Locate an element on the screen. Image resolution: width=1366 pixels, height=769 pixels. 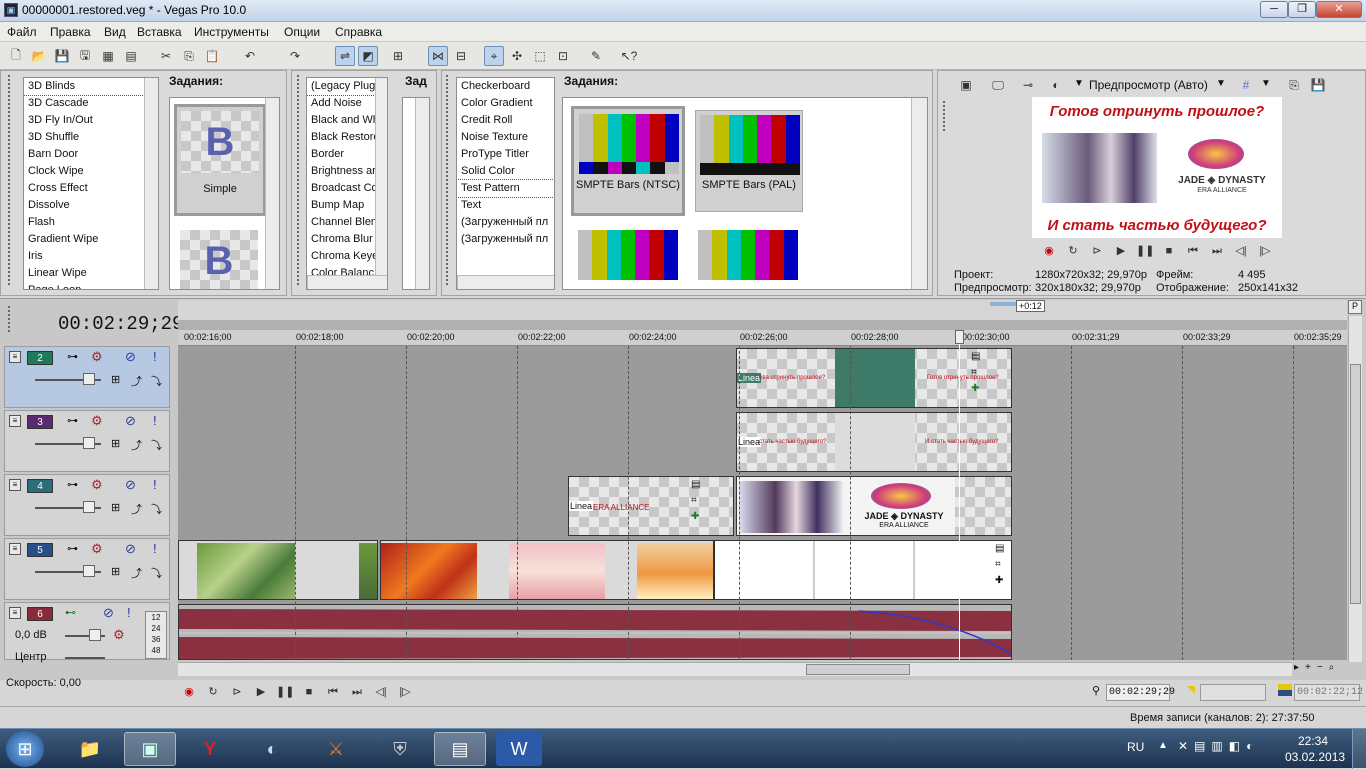
audio-fx-icon: ⚙ is located at coordinates (119, 635).